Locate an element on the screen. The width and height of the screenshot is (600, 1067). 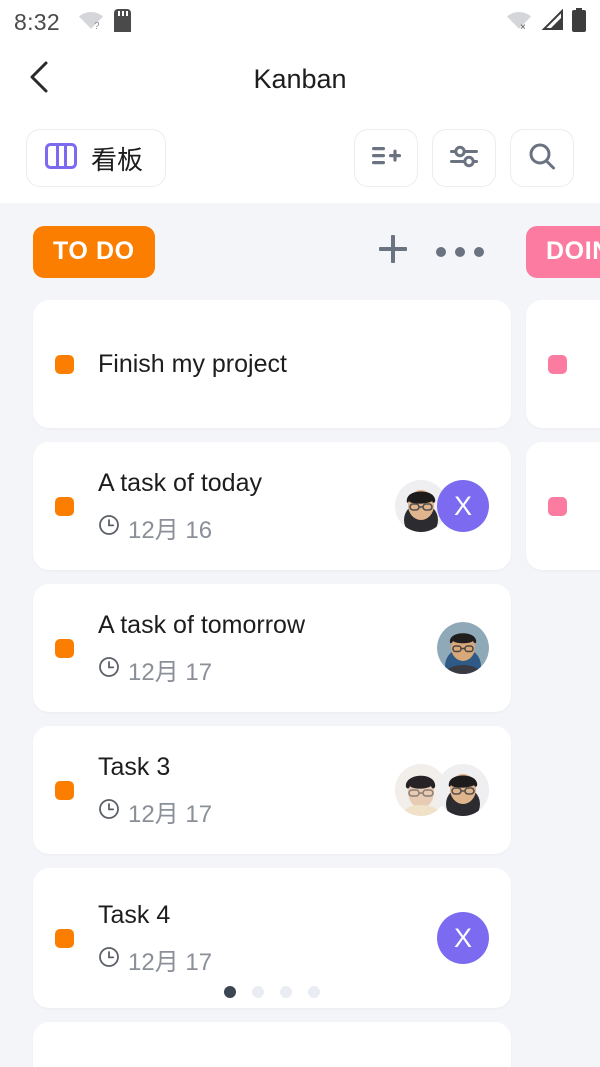
task-card: A task of tomorrow 12月 17 is located at coordinates (272, 648).